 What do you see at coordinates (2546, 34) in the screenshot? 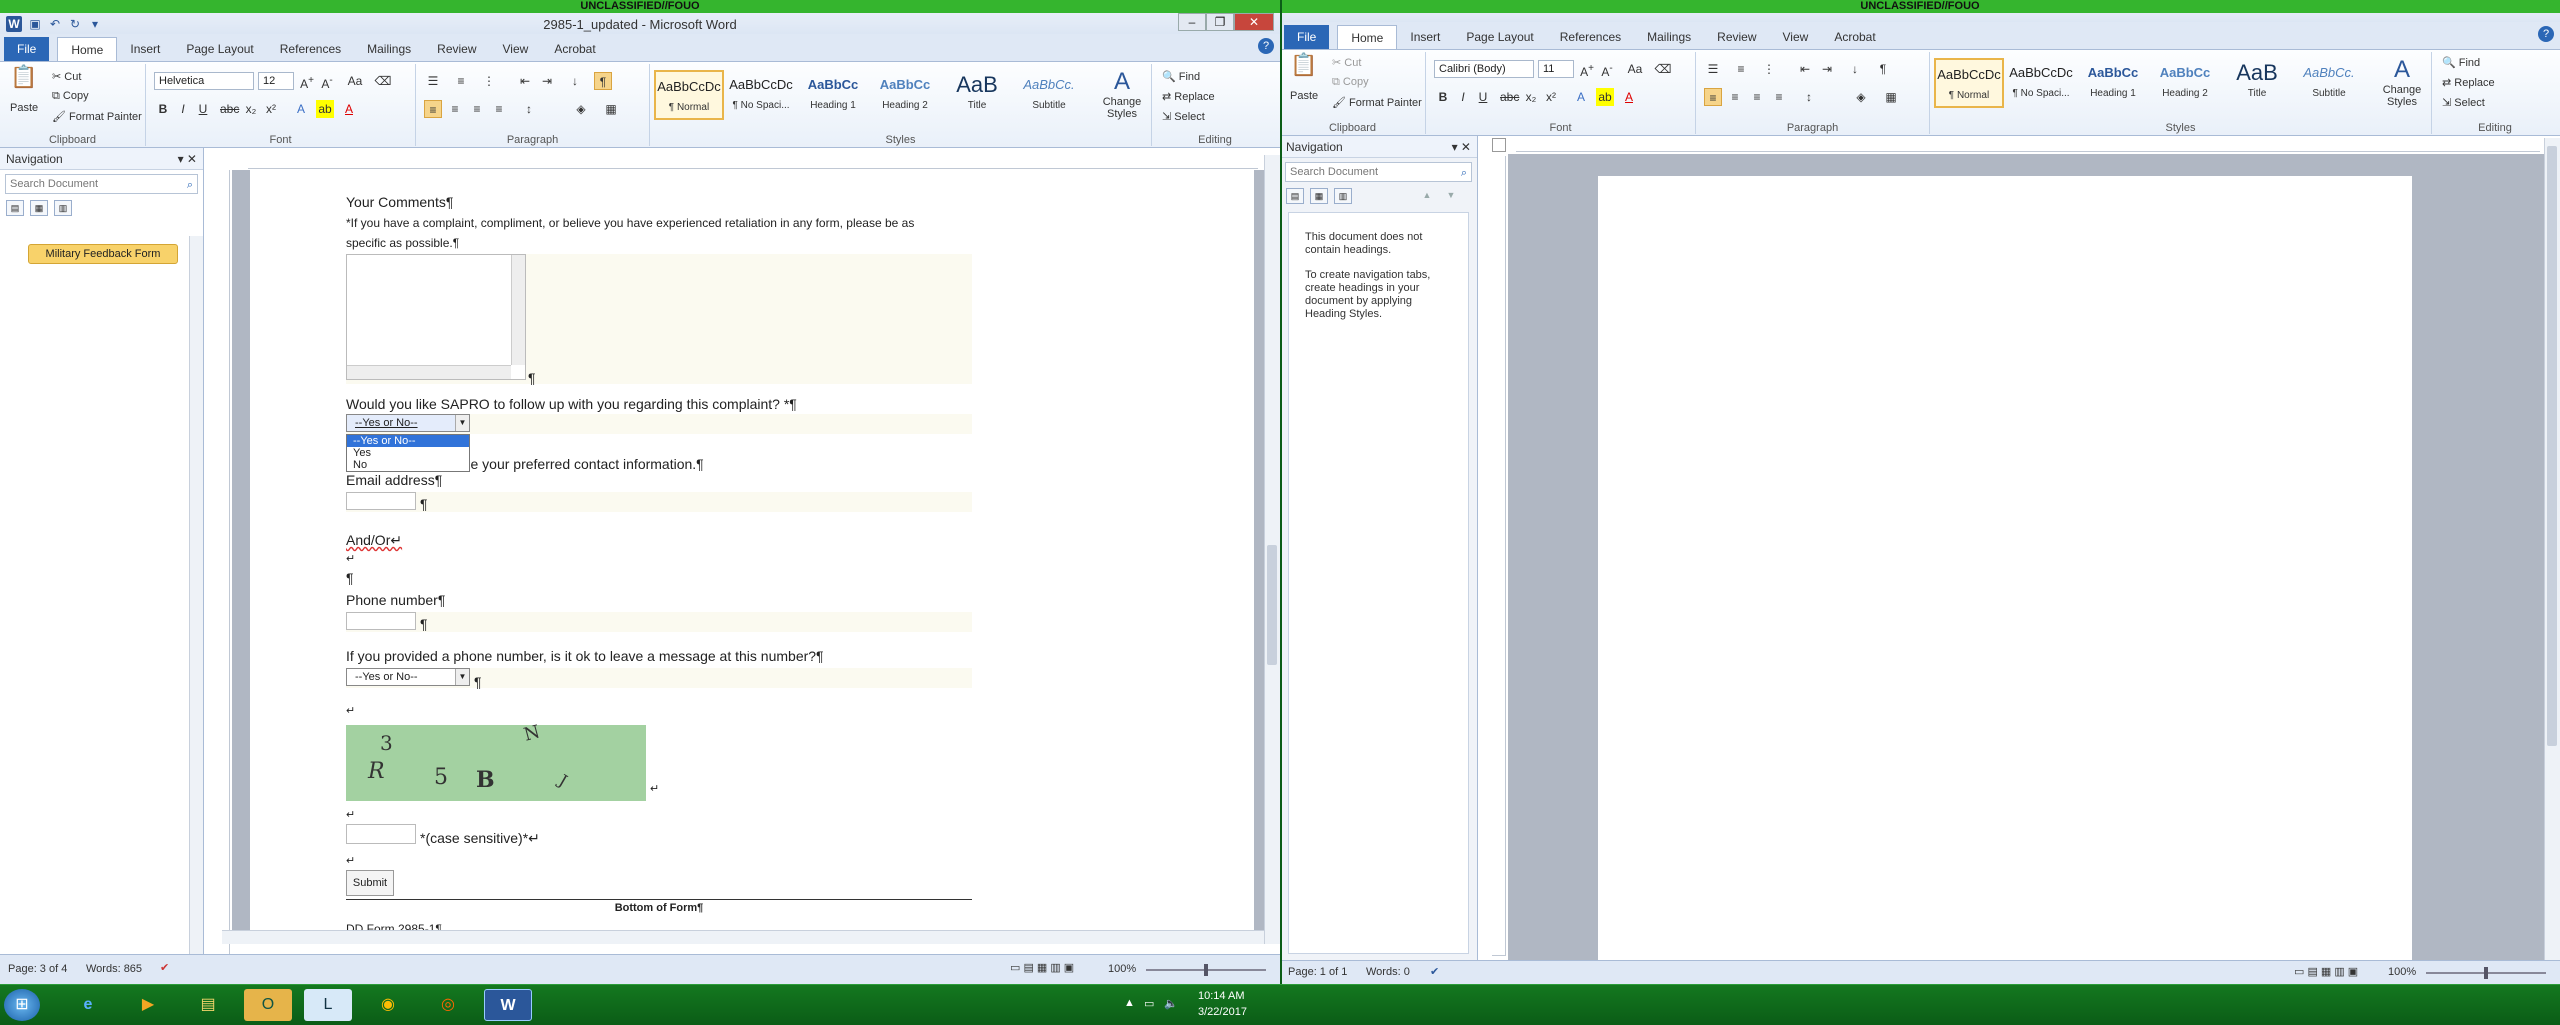
I see `help-icon: ?` at bounding box center [2546, 34].